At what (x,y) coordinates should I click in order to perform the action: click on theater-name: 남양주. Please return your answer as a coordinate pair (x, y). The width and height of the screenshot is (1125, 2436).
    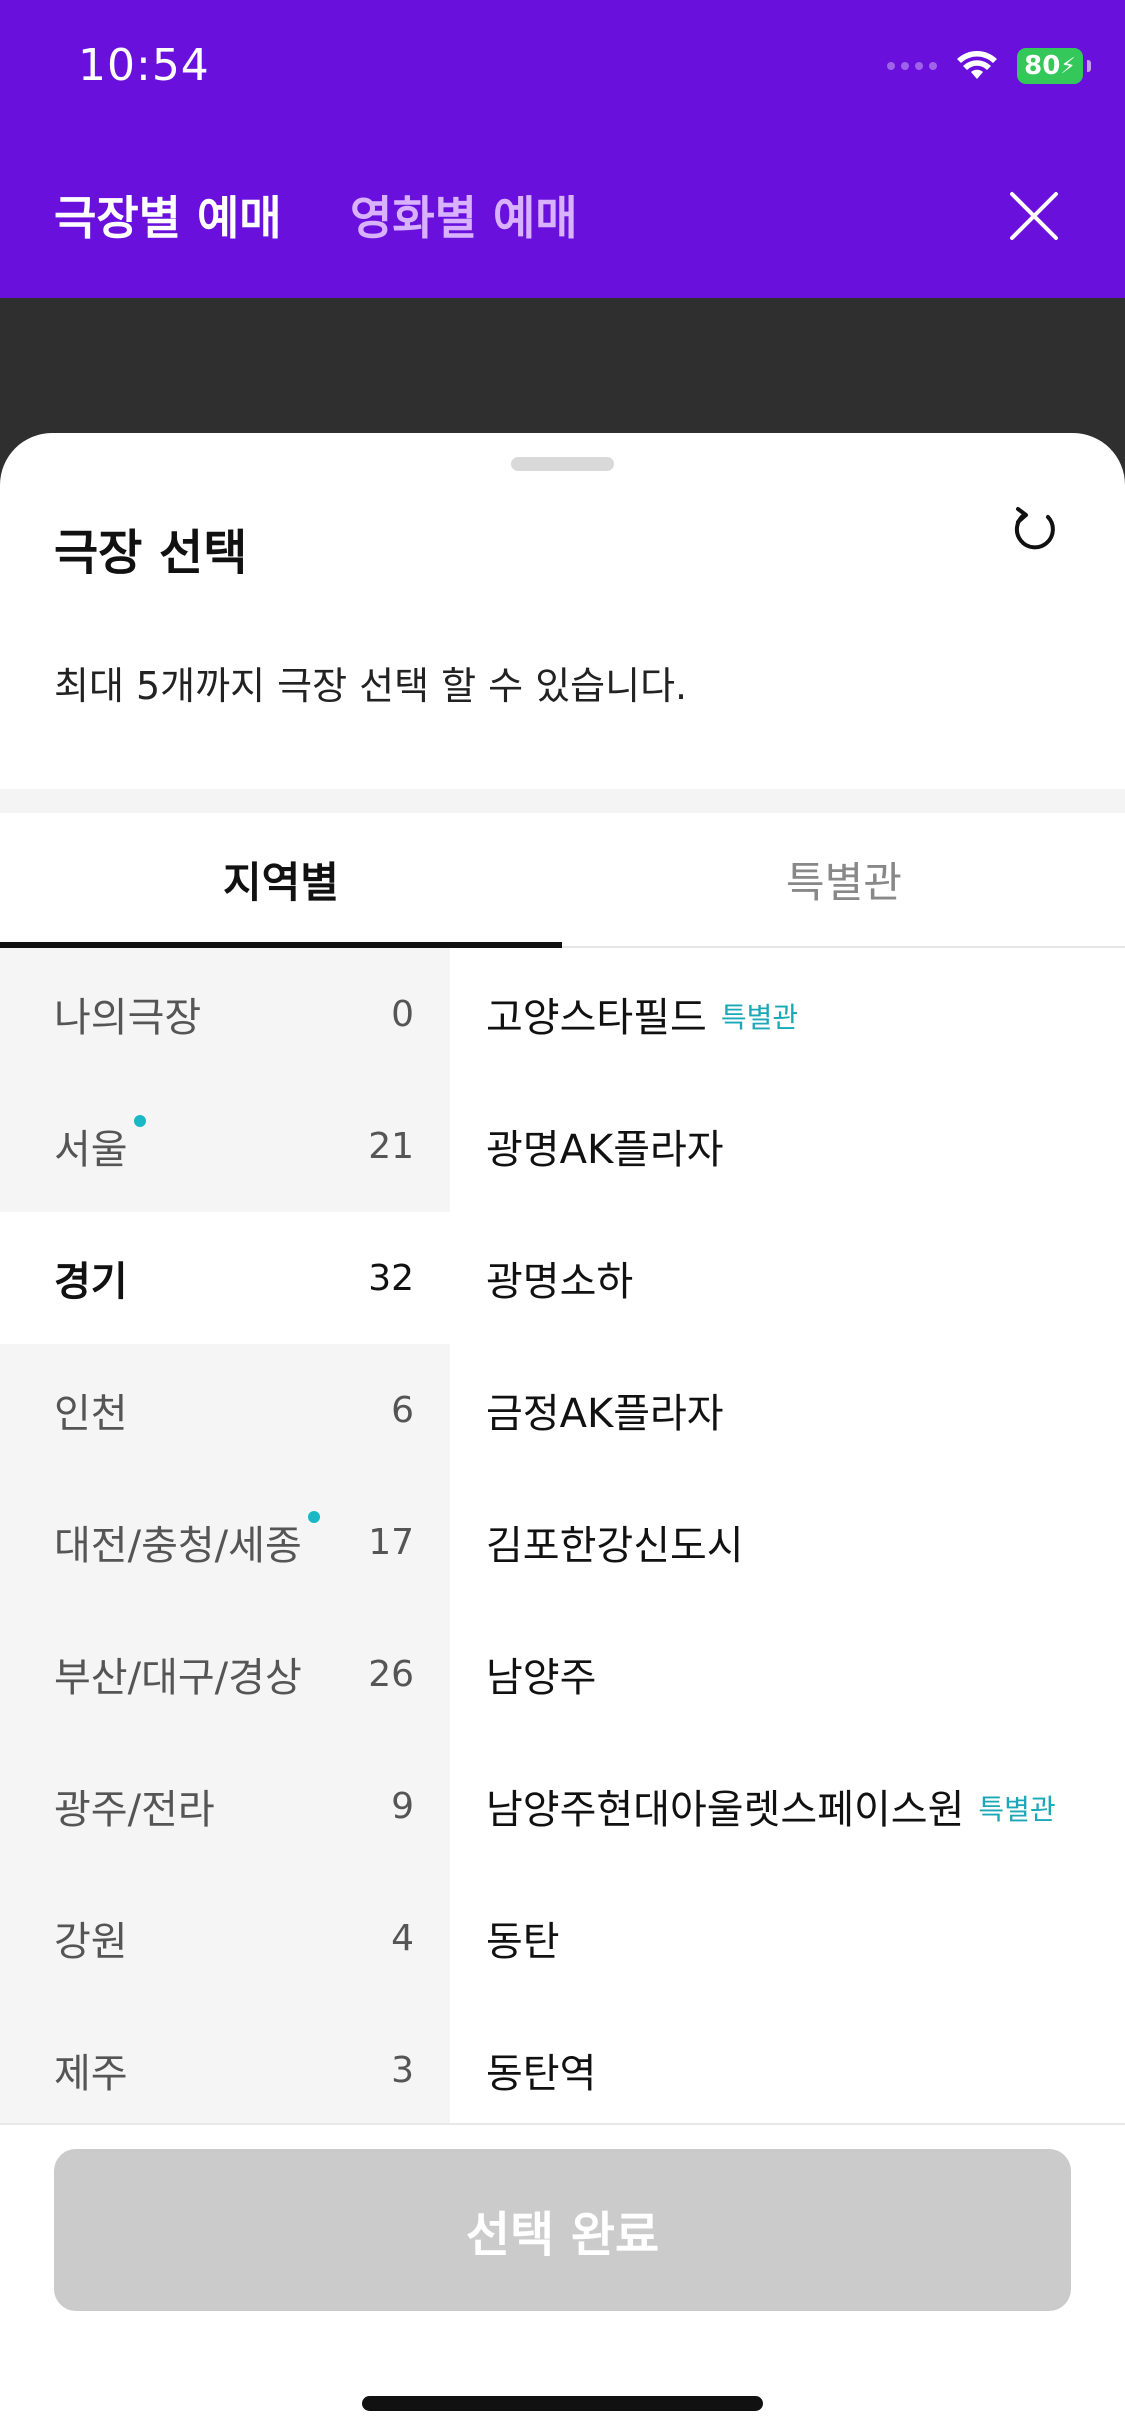
    Looking at the image, I should click on (541, 1678).